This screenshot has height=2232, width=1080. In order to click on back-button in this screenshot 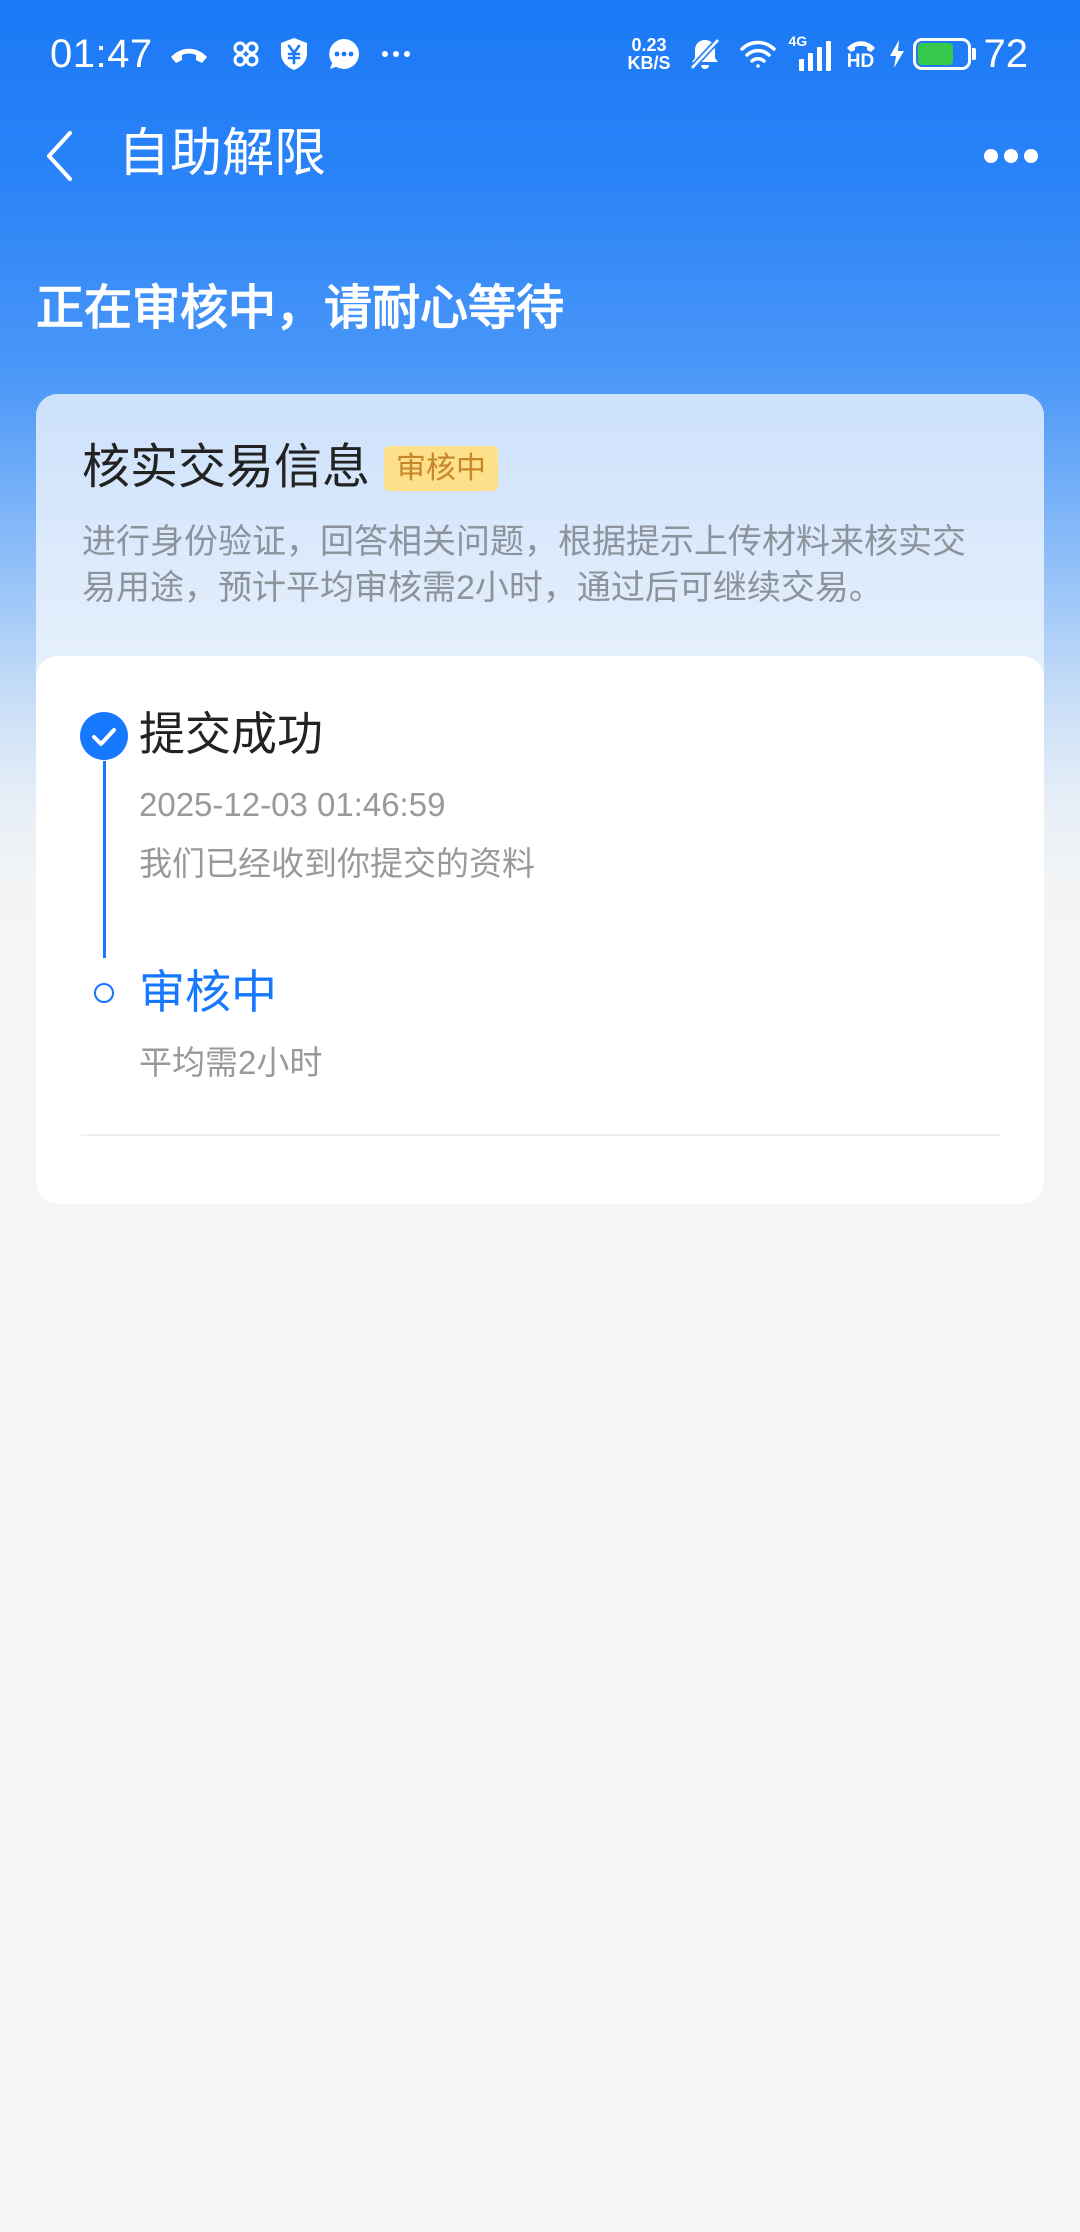, I will do `click(60, 156)`.